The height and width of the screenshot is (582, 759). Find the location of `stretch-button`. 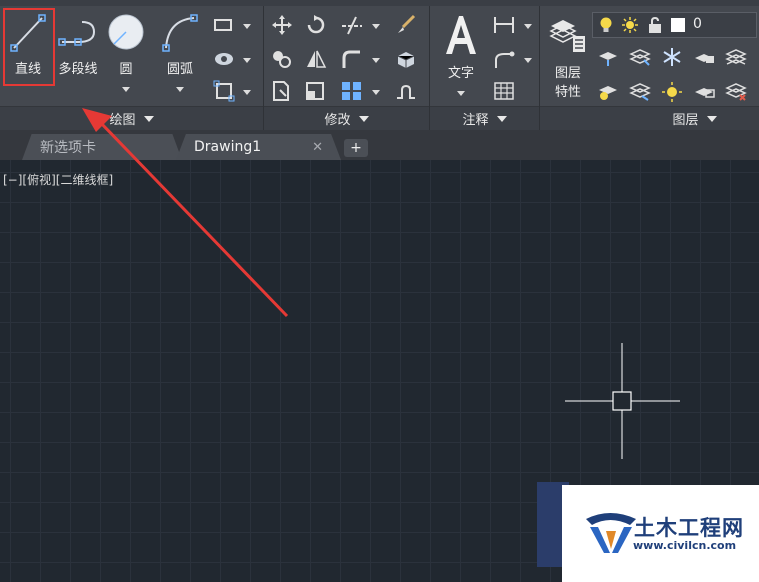

stretch-button is located at coordinates (283, 92).